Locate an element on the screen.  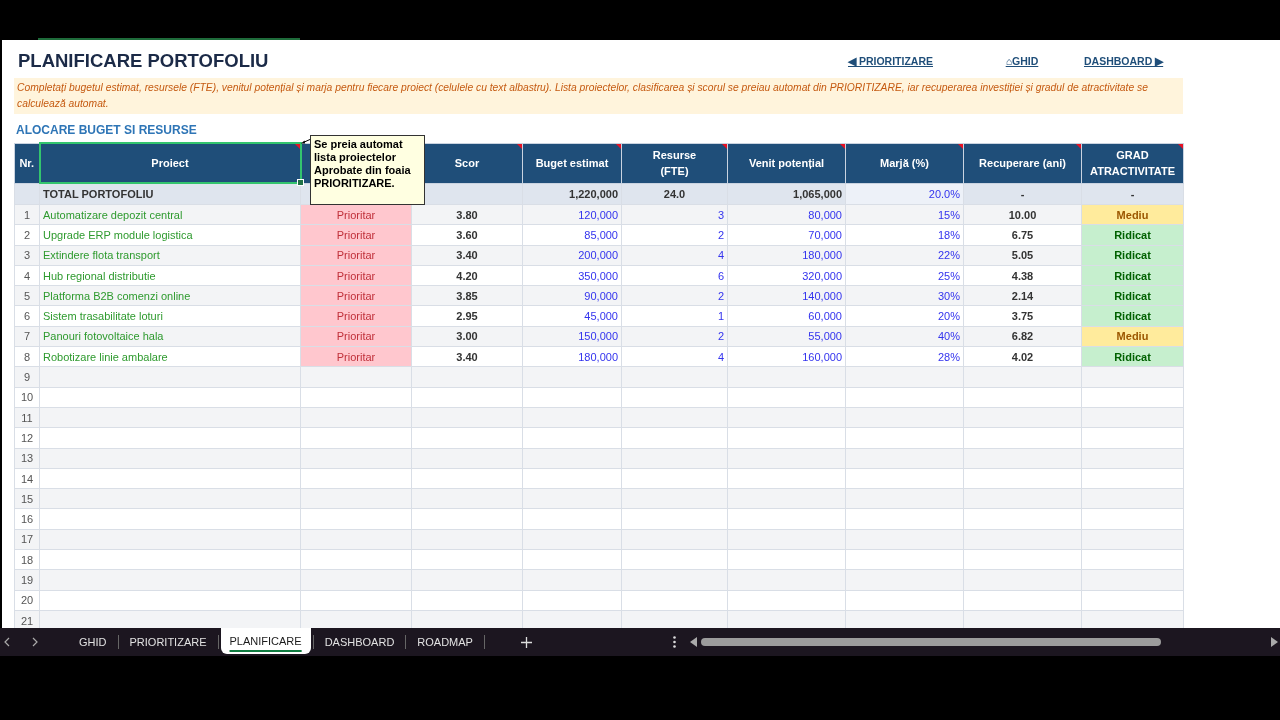
sheet-tab: DASHBOARD is located at coordinates (359, 641).